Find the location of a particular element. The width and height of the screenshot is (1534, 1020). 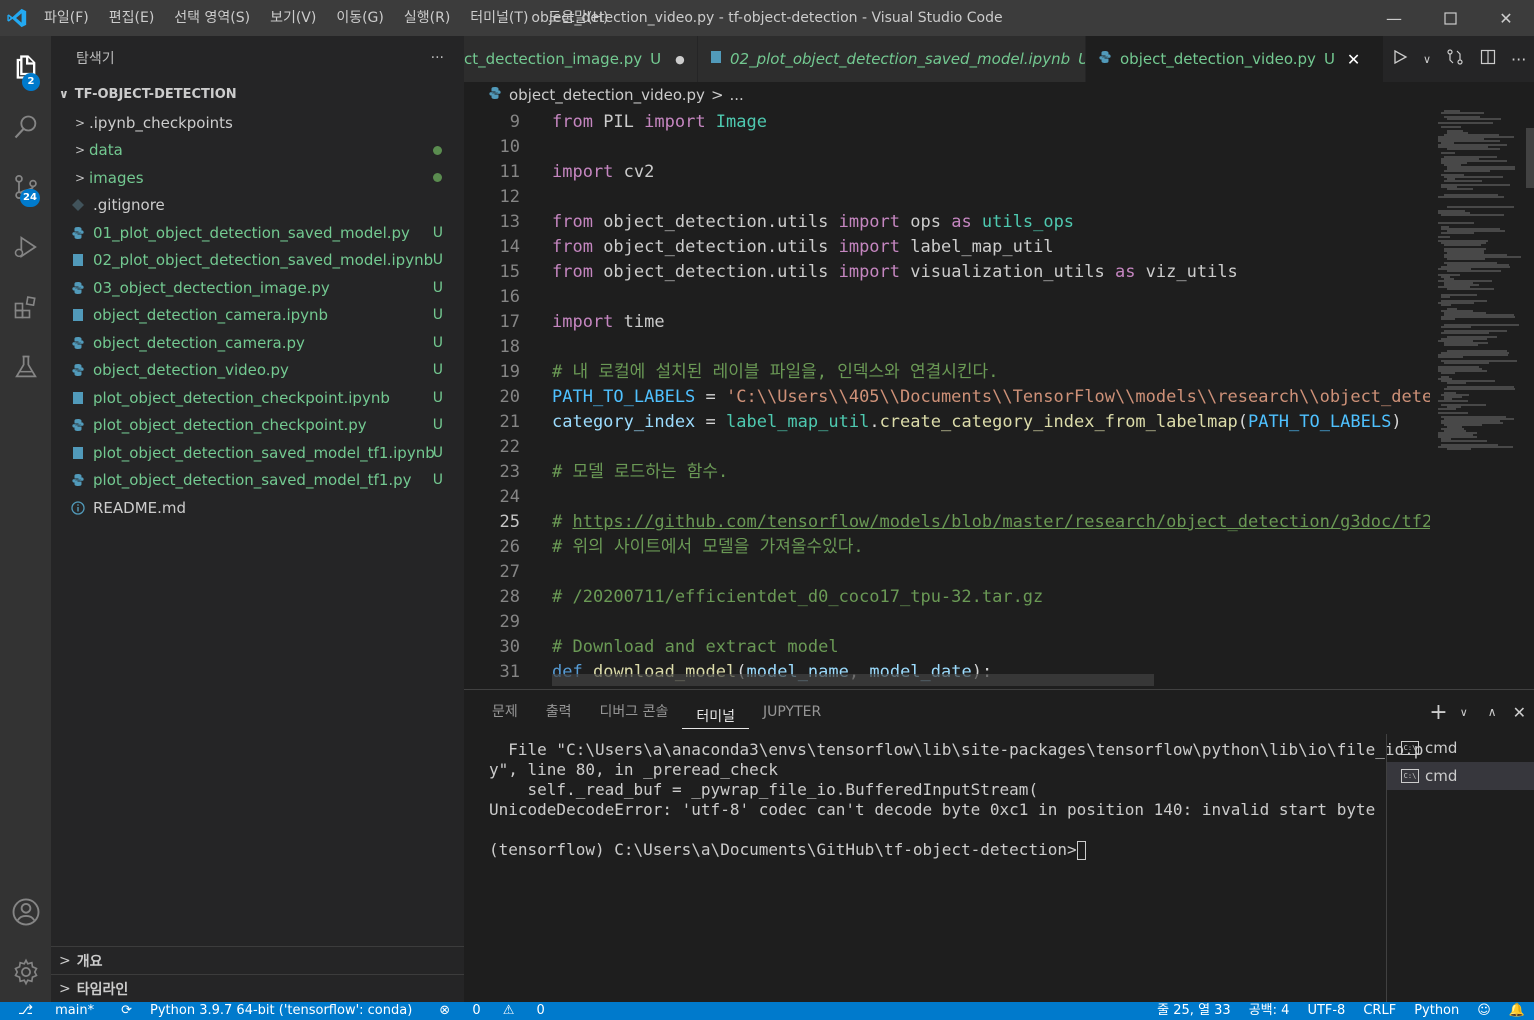

indentation: 공백: 4 is located at coordinates (1269, 1011).